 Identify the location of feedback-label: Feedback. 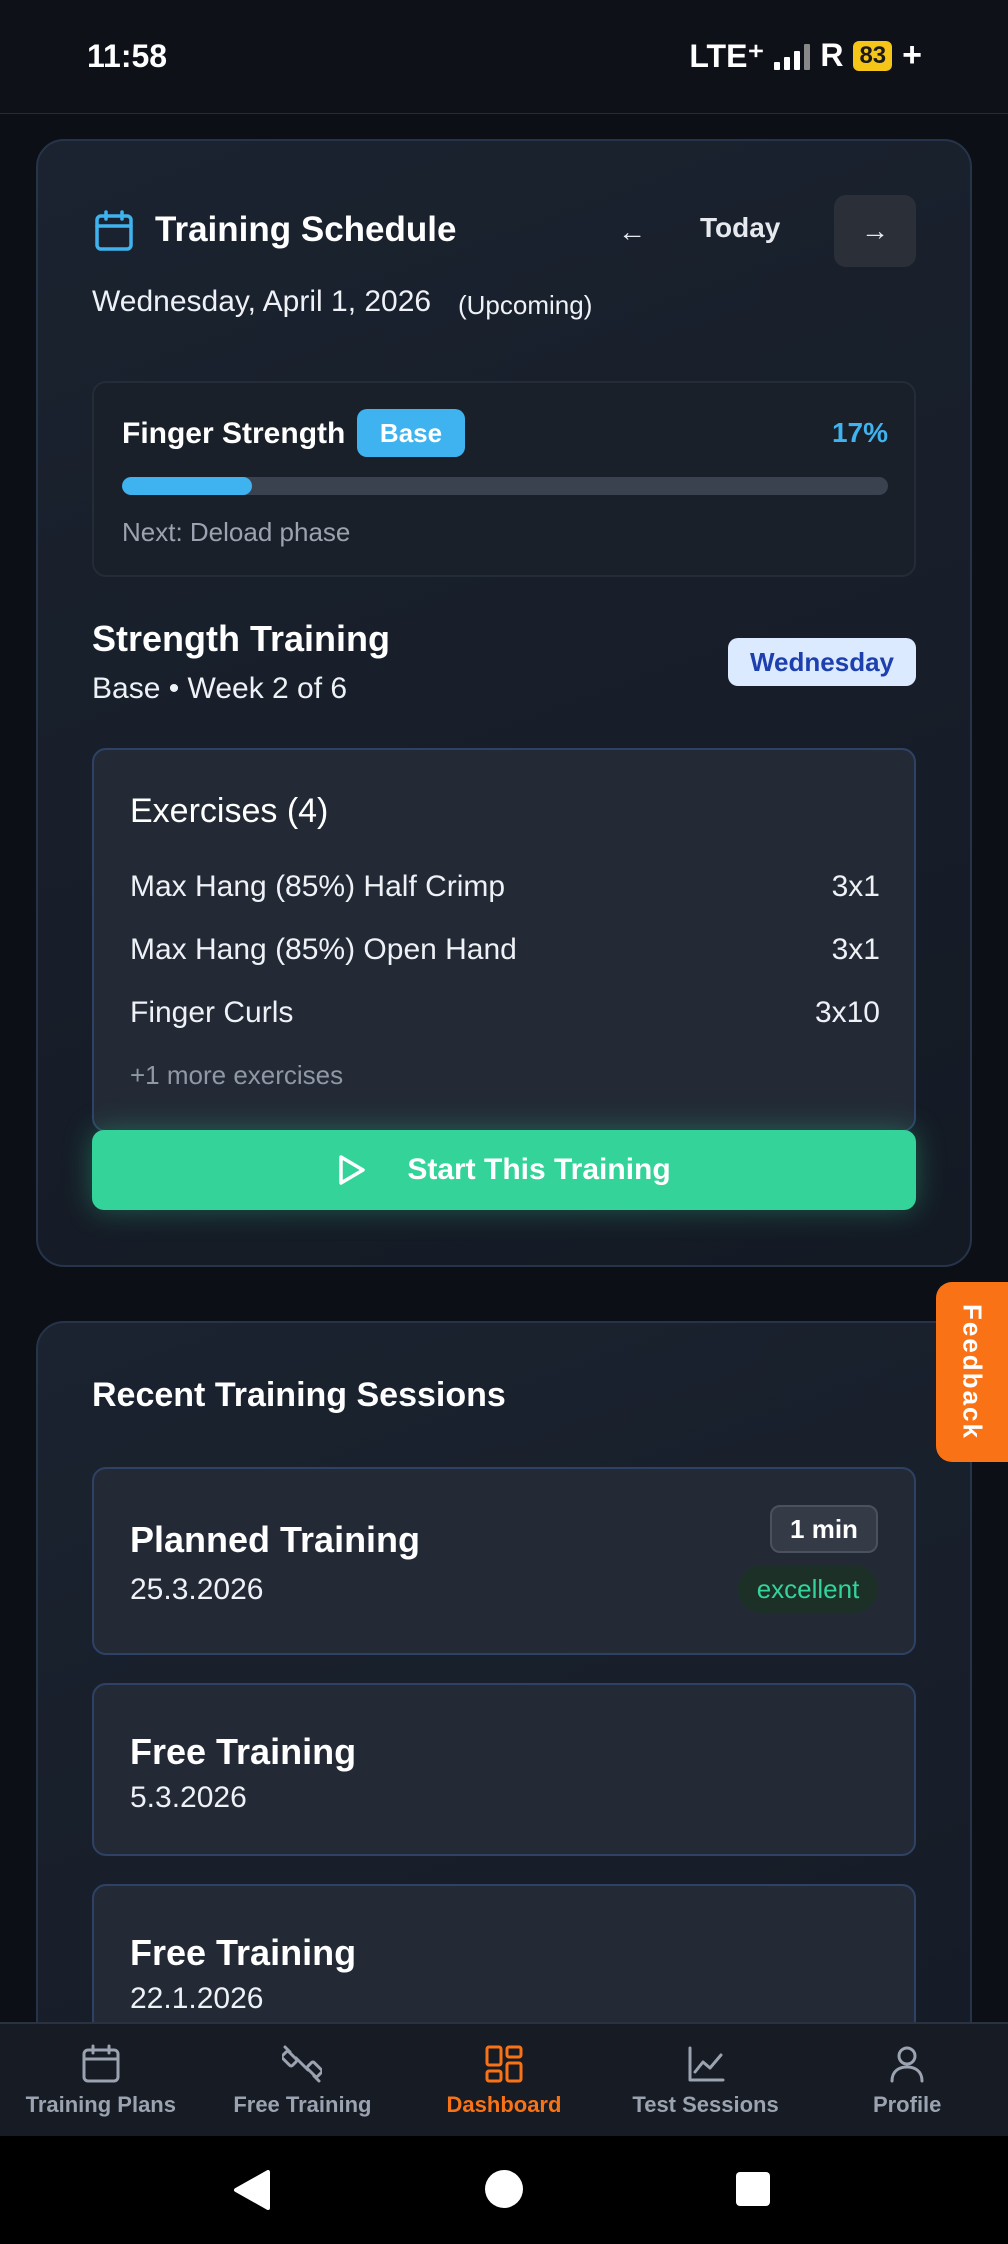
(972, 1372).